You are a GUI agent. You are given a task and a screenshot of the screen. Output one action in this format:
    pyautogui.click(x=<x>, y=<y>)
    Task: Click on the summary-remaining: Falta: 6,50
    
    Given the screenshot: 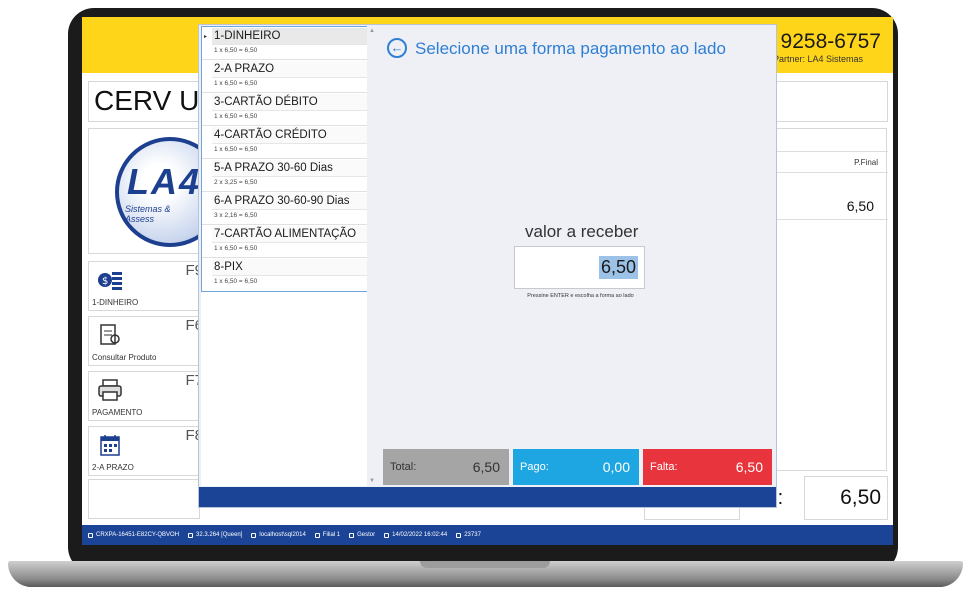 What is the action you would take?
    pyautogui.click(x=707, y=467)
    